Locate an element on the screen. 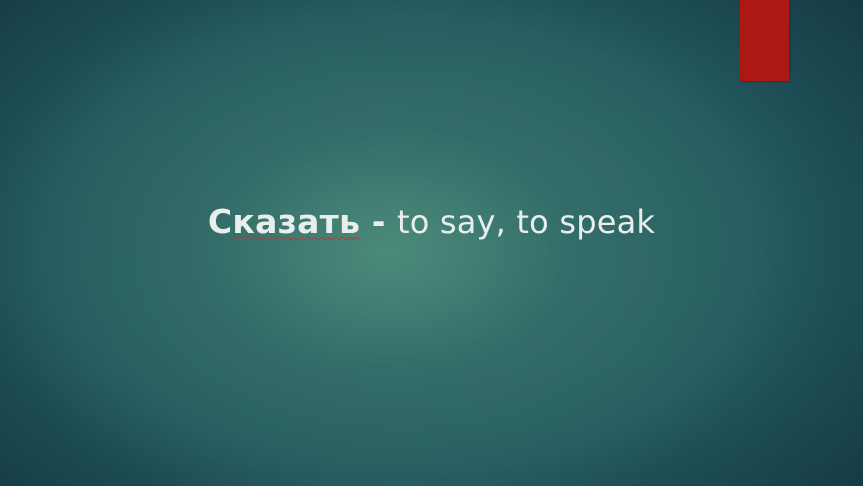 This screenshot has height=486, width=863. vocabulary-line: Сказать - to say, to speak is located at coordinates (431, 222).